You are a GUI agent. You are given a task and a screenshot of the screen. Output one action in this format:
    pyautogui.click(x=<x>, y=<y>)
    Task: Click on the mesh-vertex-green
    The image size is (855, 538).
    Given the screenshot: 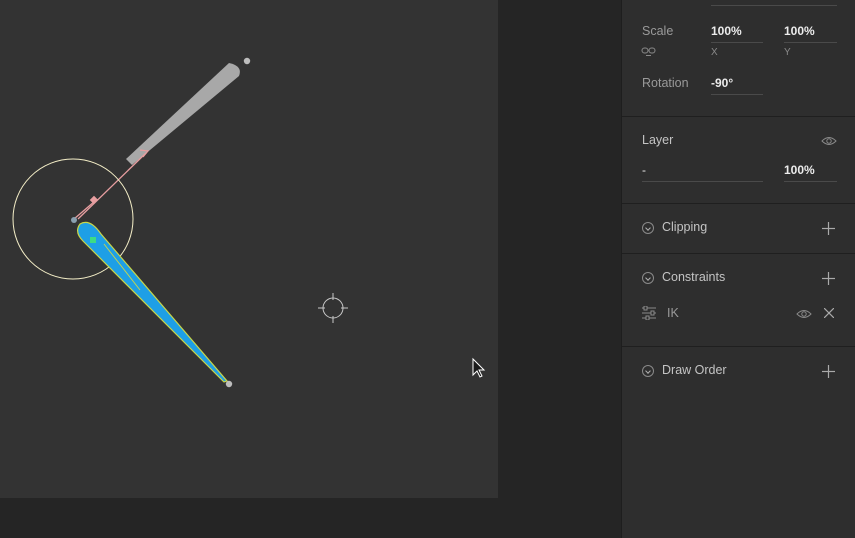 What is the action you would take?
    pyautogui.click(x=93, y=240)
    